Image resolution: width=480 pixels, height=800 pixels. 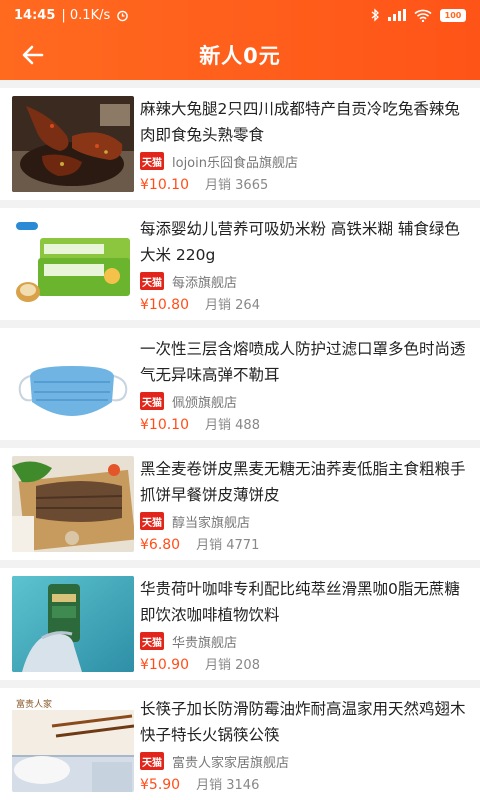 What do you see at coordinates (305, 401) in the screenshot?
I see `shop-row: 天猫 佩颁旗舰店` at bounding box center [305, 401].